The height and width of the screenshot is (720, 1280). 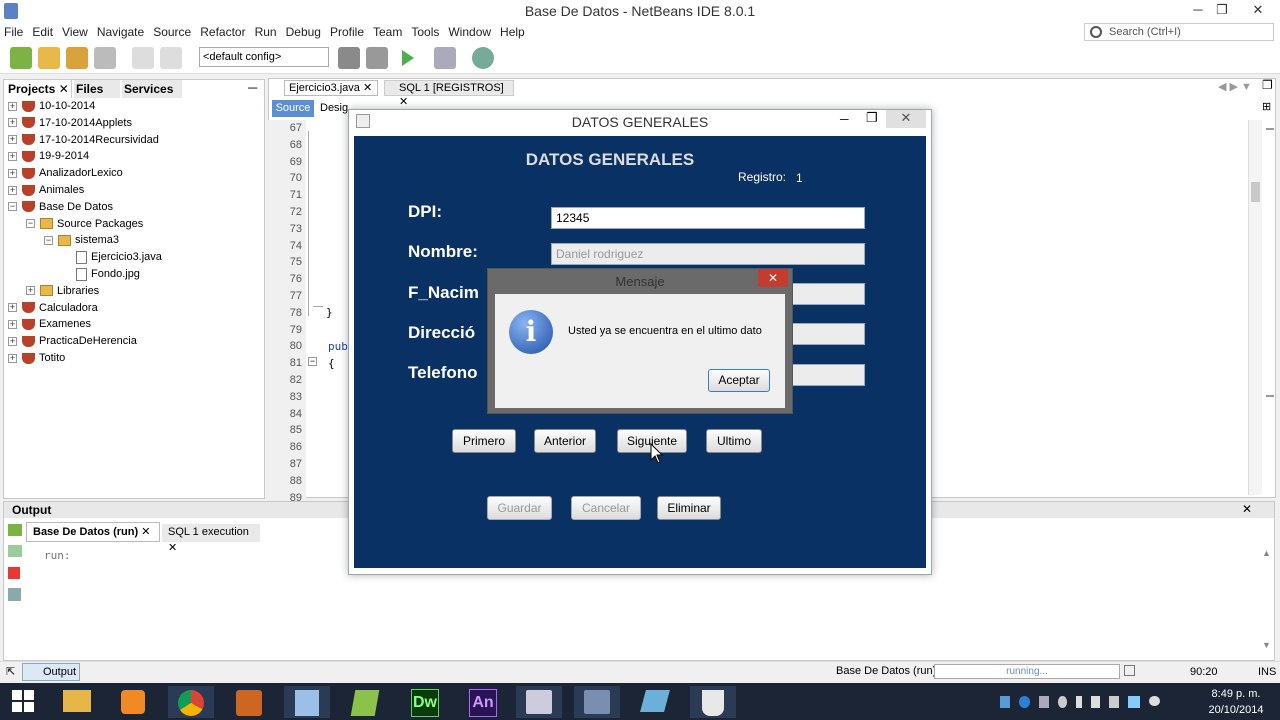 What do you see at coordinates (773, 278) in the screenshot?
I see `message-close-button: ✕` at bounding box center [773, 278].